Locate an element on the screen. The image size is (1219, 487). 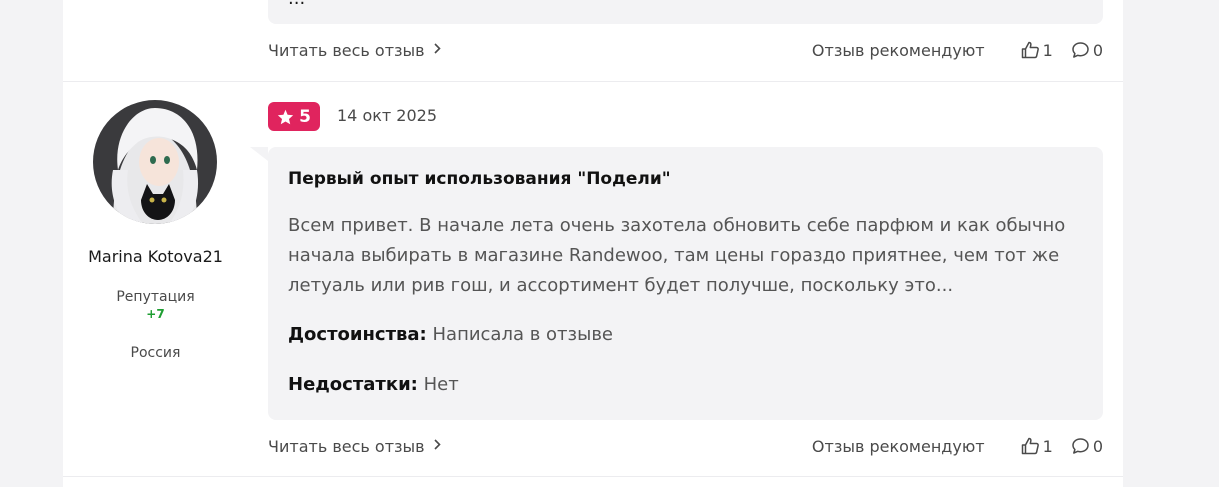
bubble-tail is located at coordinates (259, 154).